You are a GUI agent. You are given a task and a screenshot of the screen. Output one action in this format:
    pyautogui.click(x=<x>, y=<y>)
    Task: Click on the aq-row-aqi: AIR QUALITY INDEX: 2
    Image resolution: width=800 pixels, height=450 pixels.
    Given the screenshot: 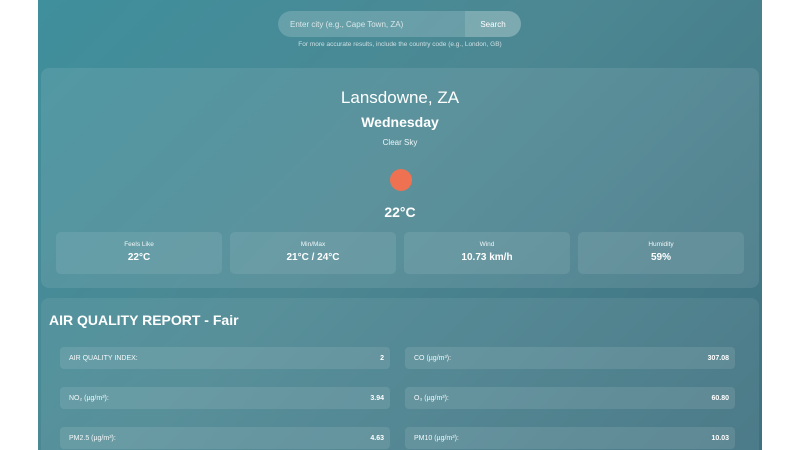 What is the action you would take?
    pyautogui.click(x=225, y=358)
    